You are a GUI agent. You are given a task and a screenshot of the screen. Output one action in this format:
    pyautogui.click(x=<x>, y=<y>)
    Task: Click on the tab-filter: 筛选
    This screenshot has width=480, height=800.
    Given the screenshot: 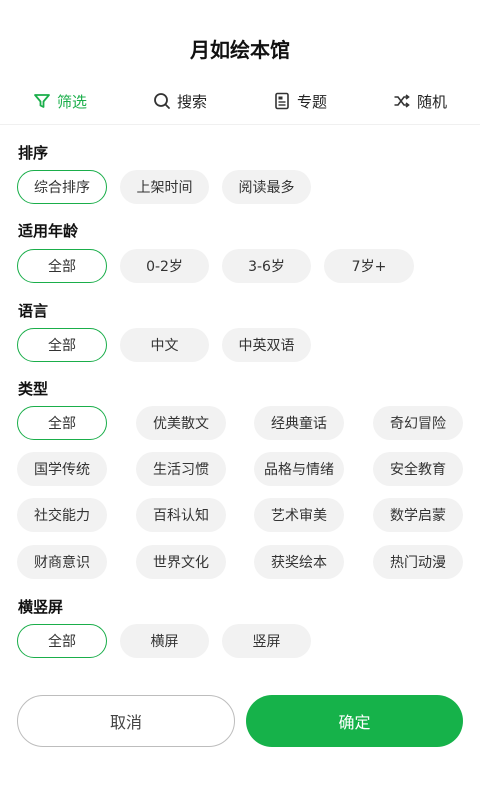 What is the action you would take?
    pyautogui.click(x=60, y=101)
    